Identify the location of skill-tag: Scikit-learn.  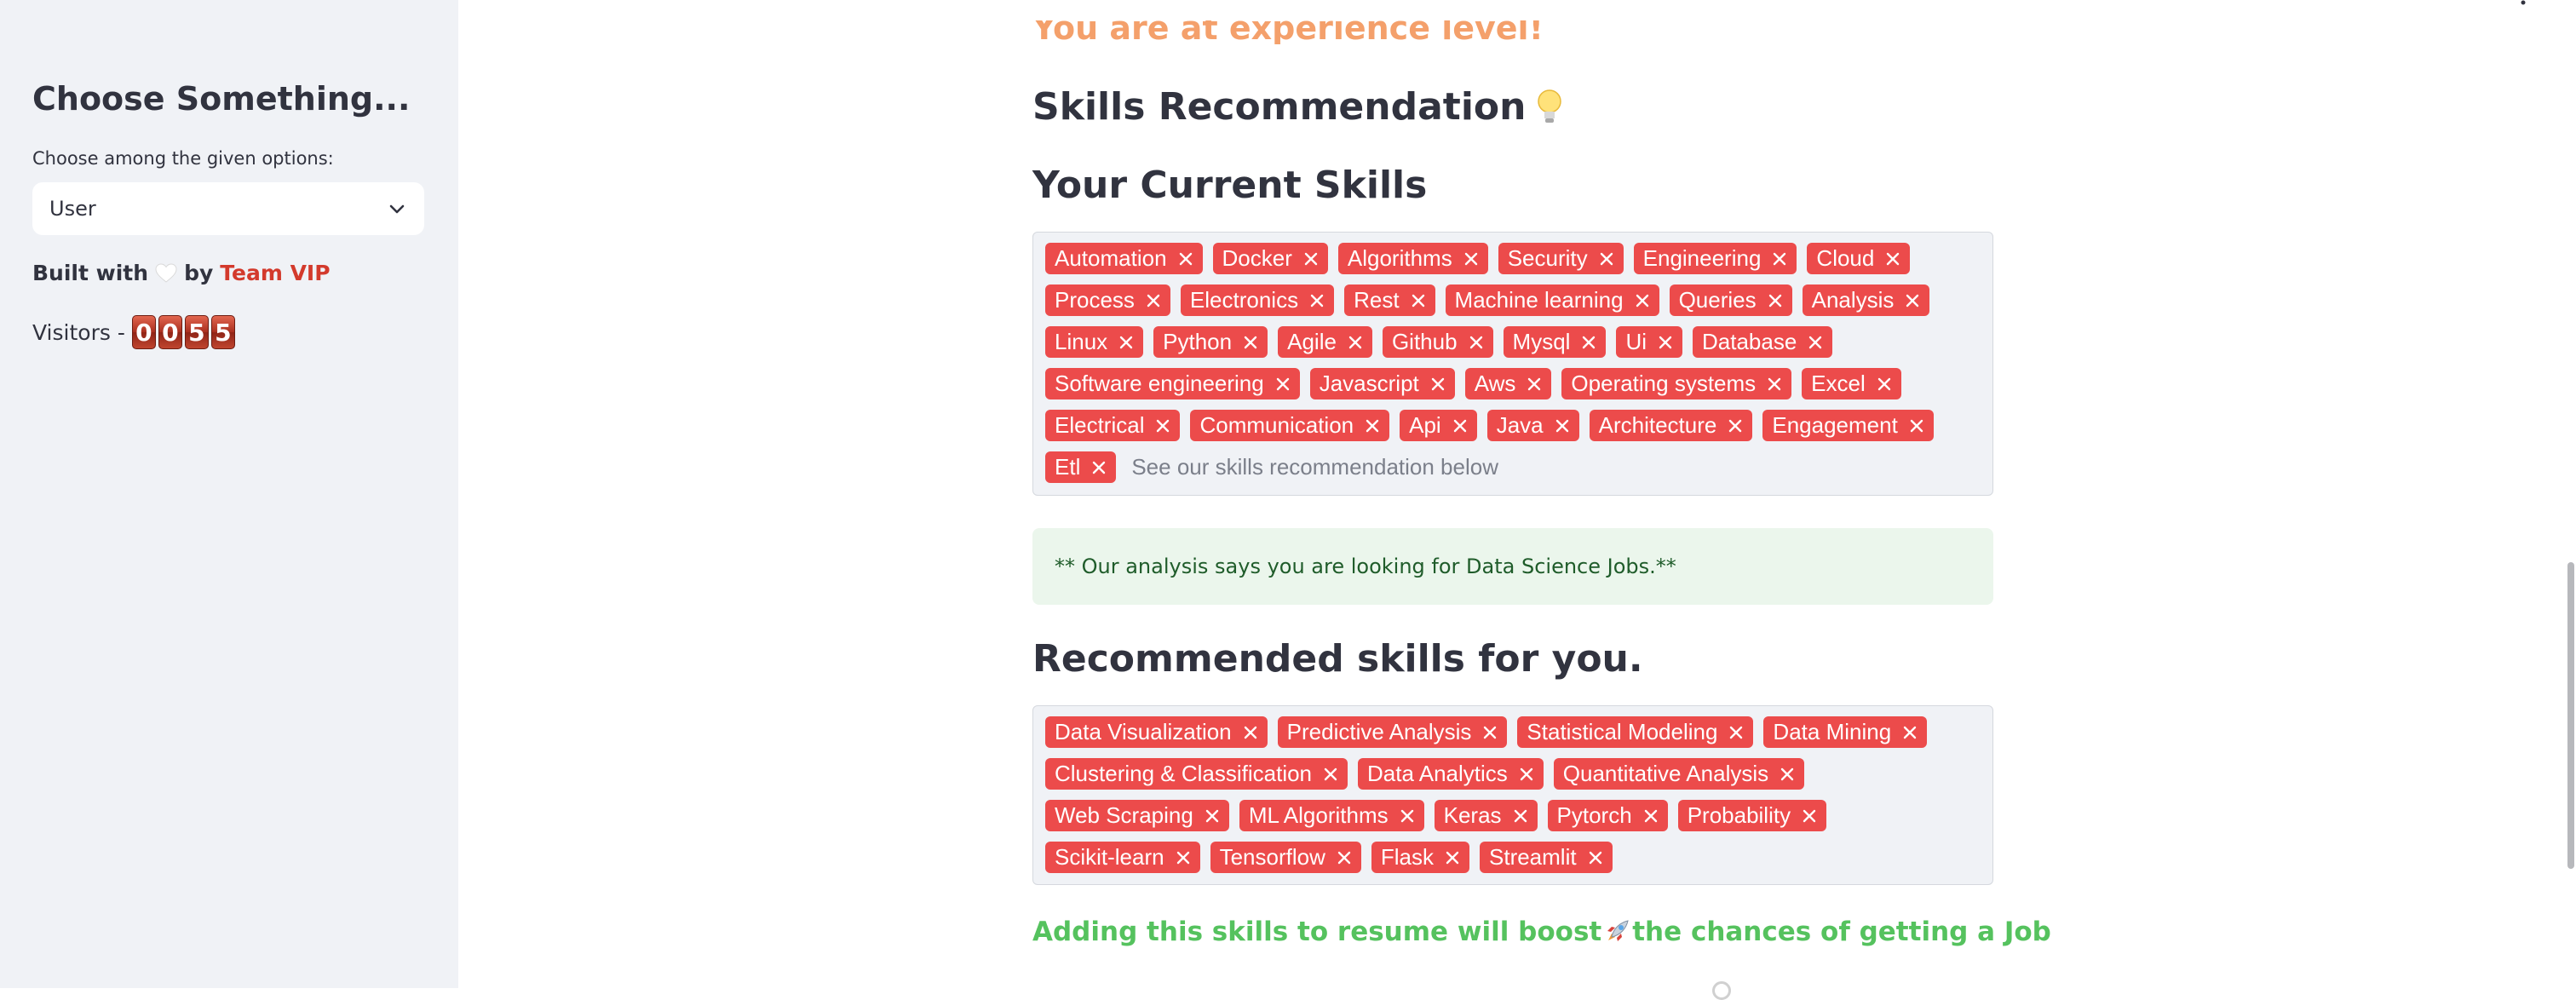
(1123, 857).